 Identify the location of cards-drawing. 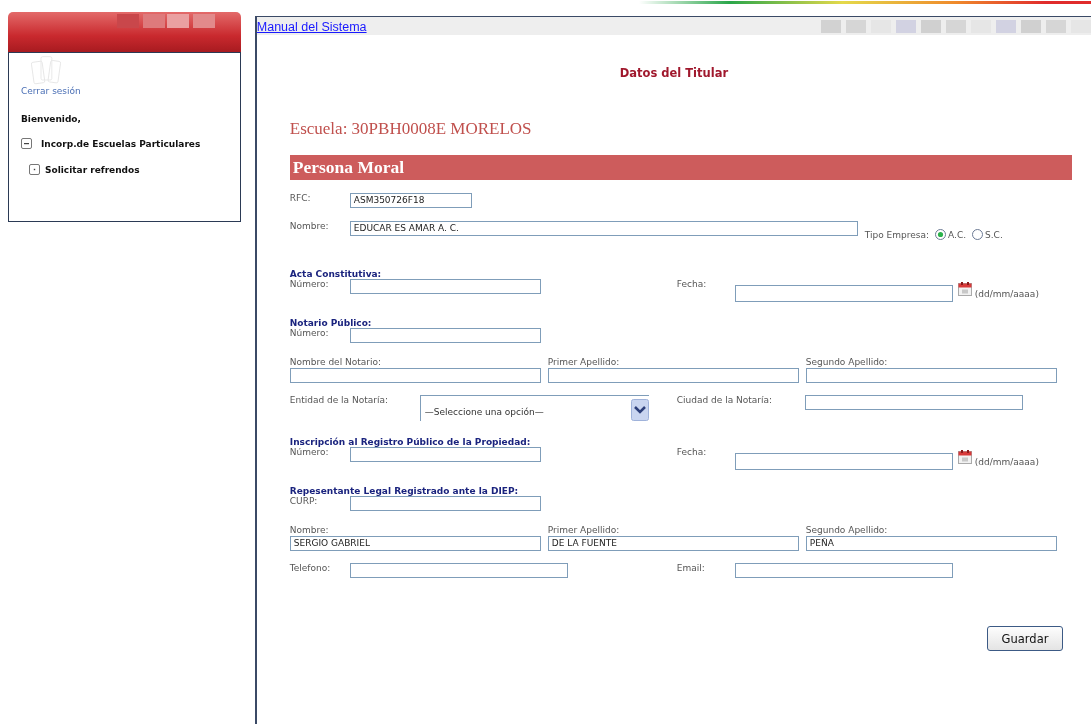
(46, 70).